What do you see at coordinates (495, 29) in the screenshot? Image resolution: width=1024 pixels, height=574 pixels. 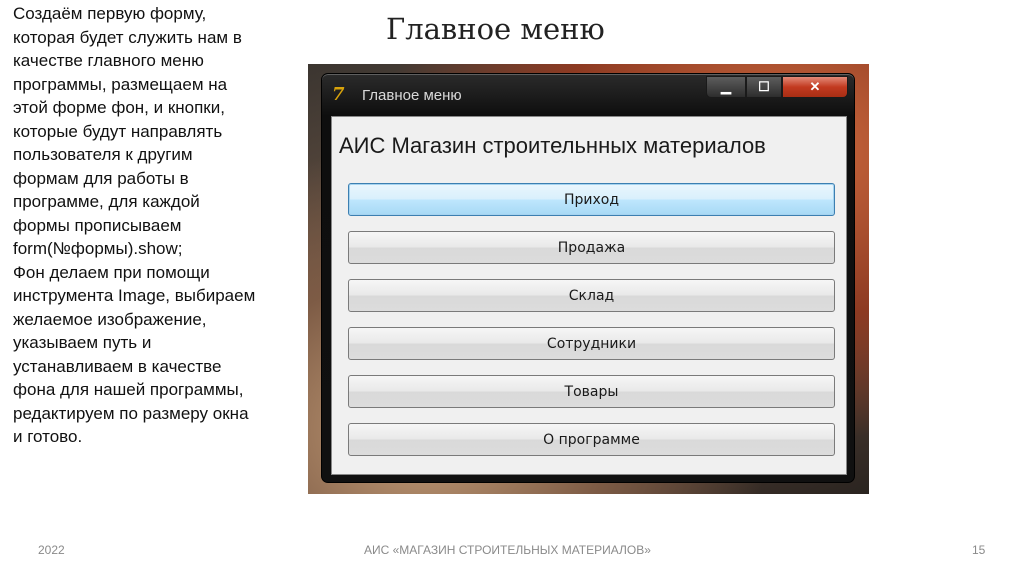 I see `slide-title: Главное меню` at bounding box center [495, 29].